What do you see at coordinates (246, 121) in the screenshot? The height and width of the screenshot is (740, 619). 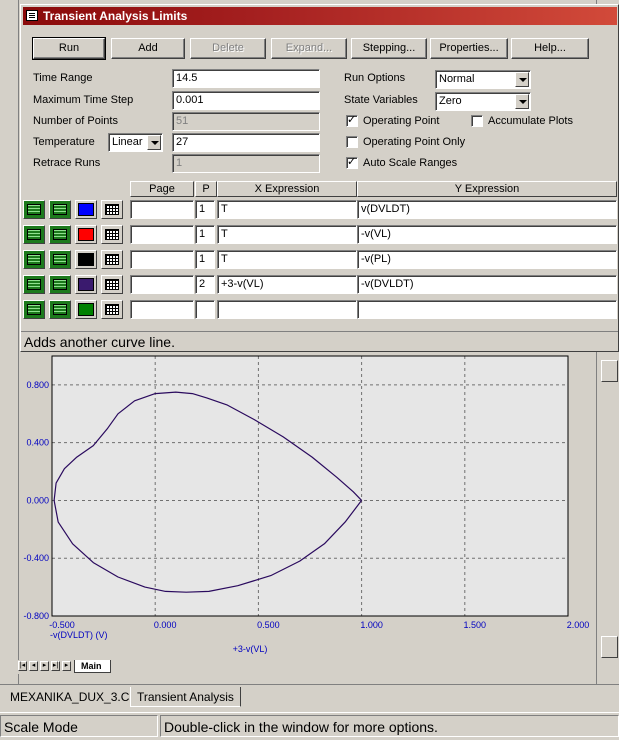 I see `num-points-input: 51` at bounding box center [246, 121].